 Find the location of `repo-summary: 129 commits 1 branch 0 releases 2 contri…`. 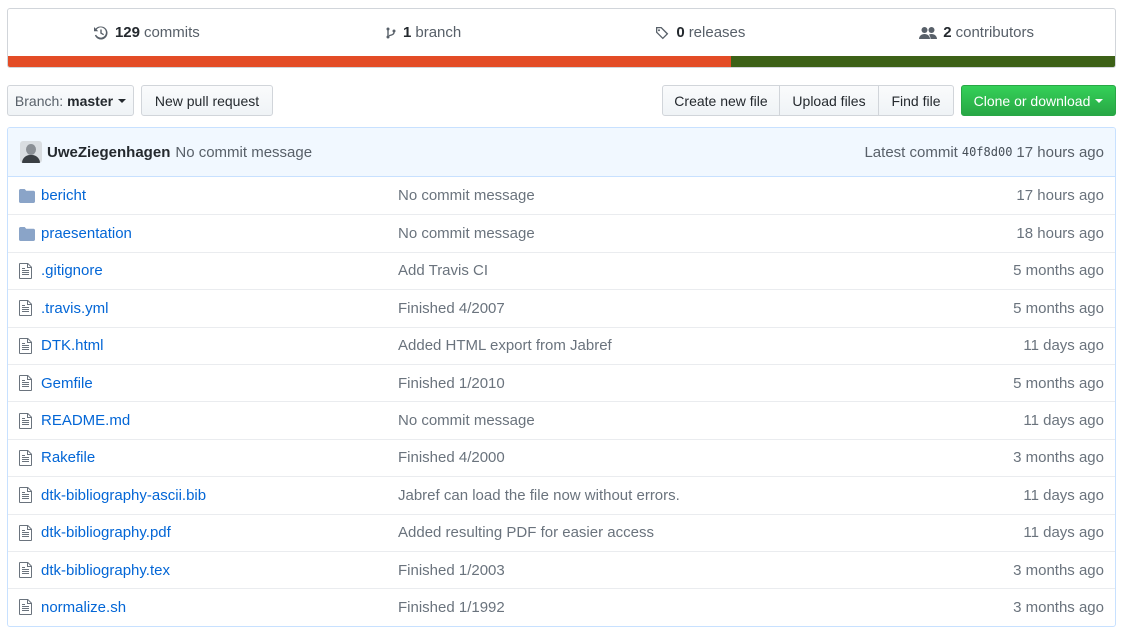

repo-summary: 129 commits 1 branch 0 releases 2 contri… is located at coordinates (561, 38).